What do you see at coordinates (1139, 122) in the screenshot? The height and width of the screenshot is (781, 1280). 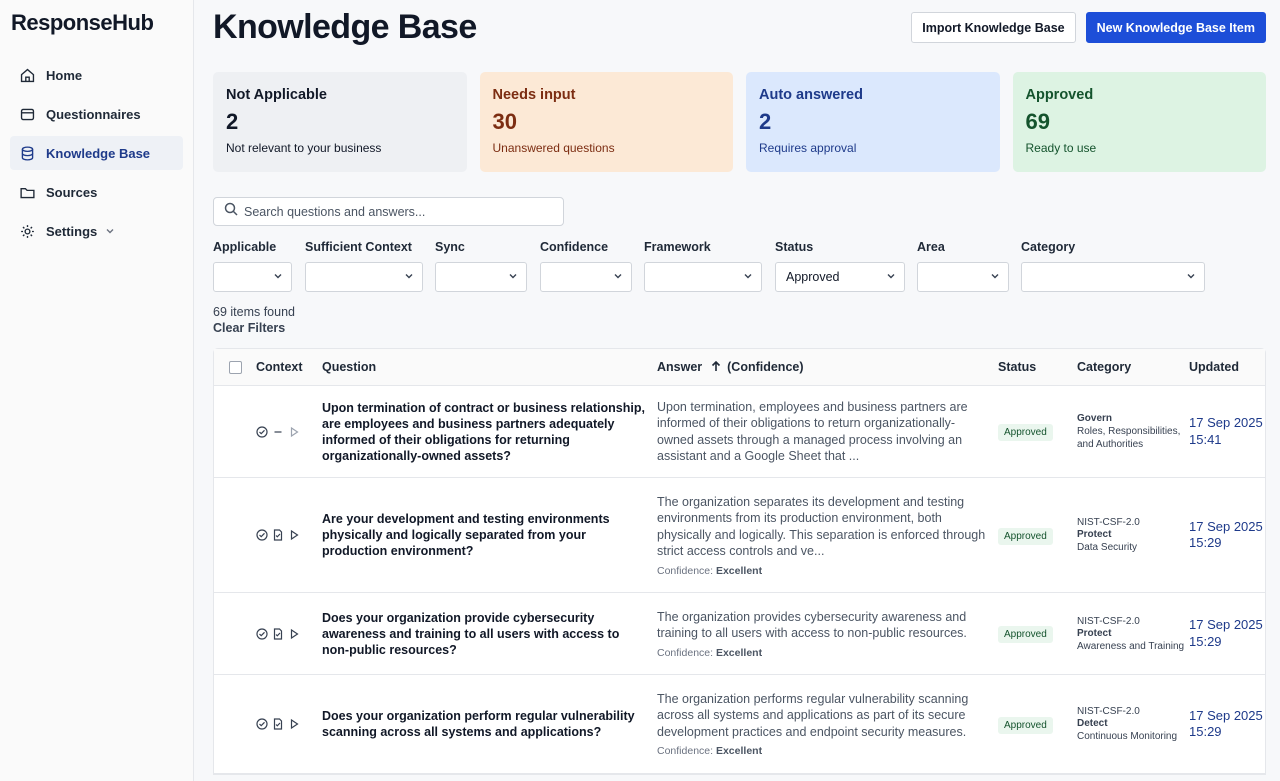 I see `stat-card-approved: Approved 69 Ready to use` at bounding box center [1139, 122].